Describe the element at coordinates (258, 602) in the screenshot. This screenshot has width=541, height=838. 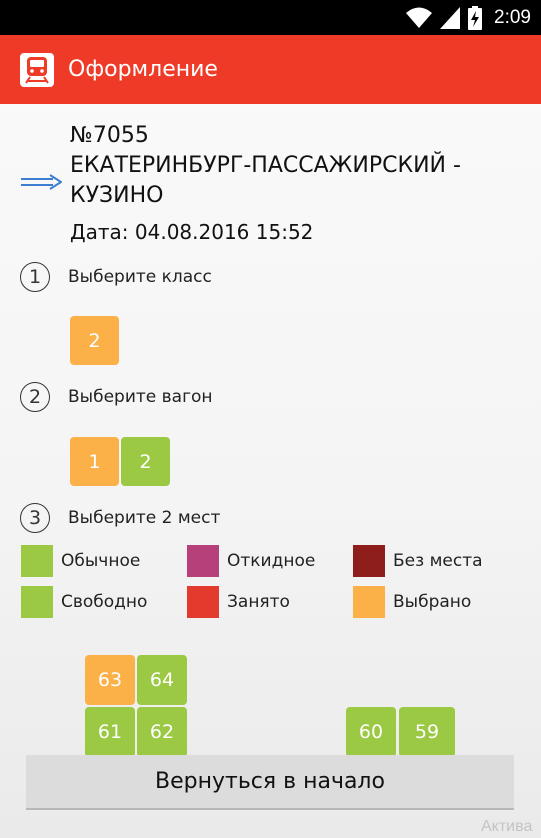
I see `legend-label: Занято` at that location.